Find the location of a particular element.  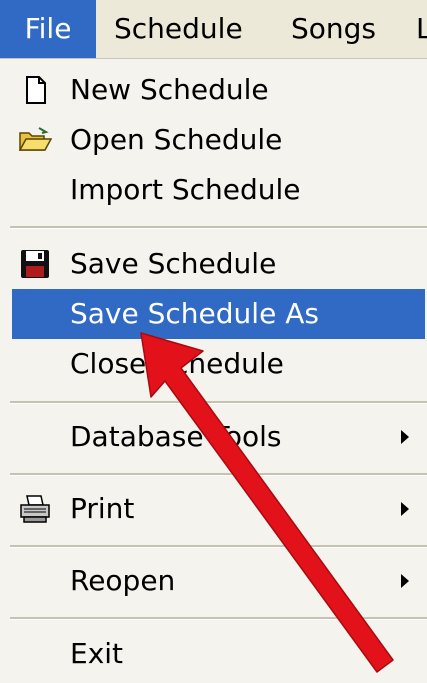

menu-item-new-schedule: New Schedule is located at coordinates (218, 90).